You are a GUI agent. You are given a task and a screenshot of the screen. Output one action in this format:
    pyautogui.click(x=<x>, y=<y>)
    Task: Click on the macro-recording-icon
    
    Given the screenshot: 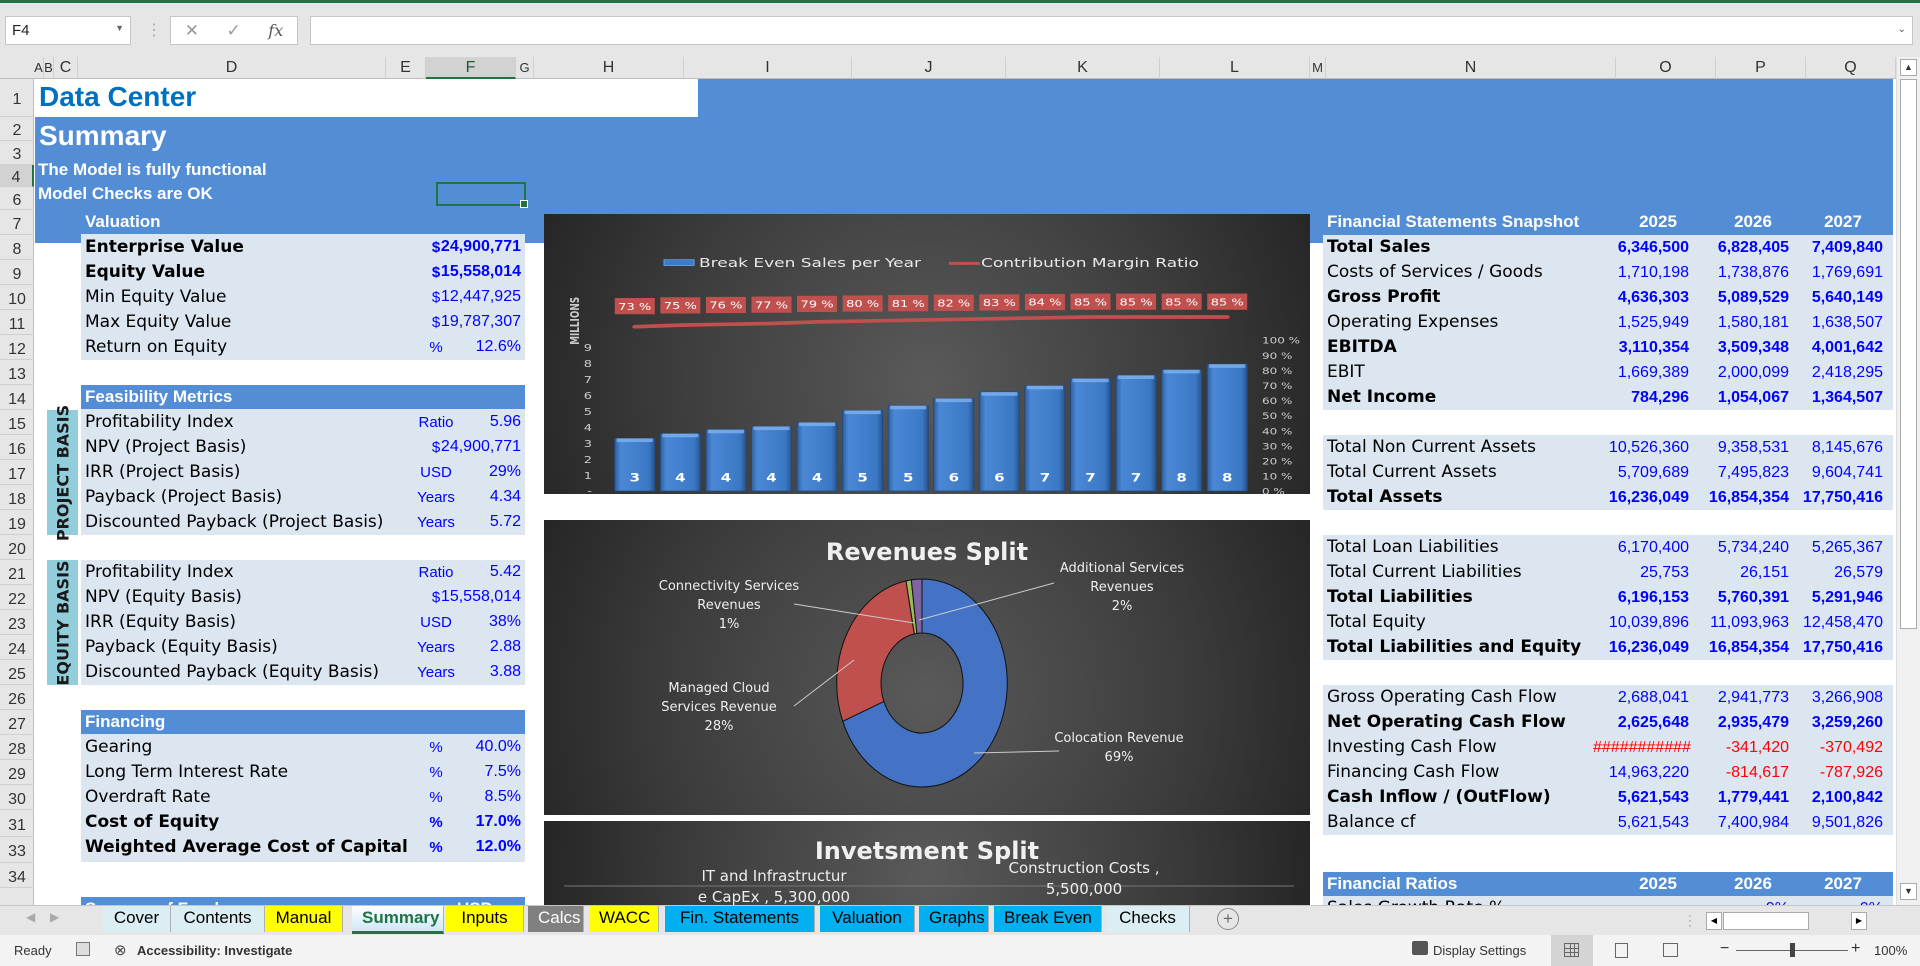 What is the action you would take?
    pyautogui.click(x=83, y=949)
    